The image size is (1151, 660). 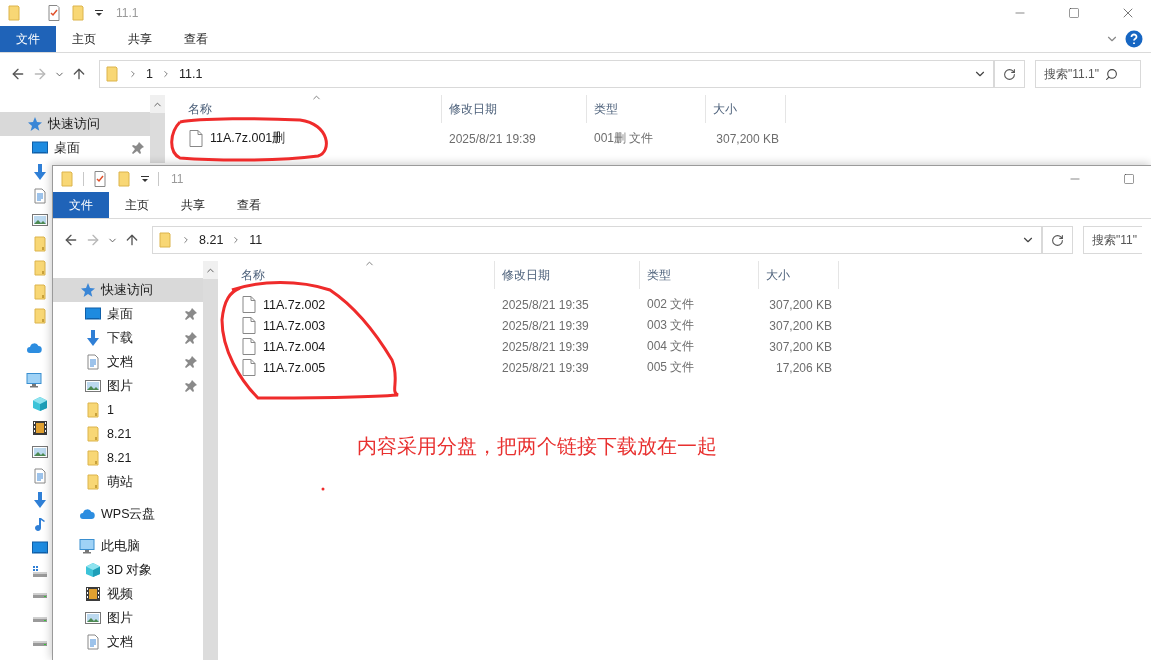 I want to click on file-name: 11A.7z.001删, so click(x=248, y=138).